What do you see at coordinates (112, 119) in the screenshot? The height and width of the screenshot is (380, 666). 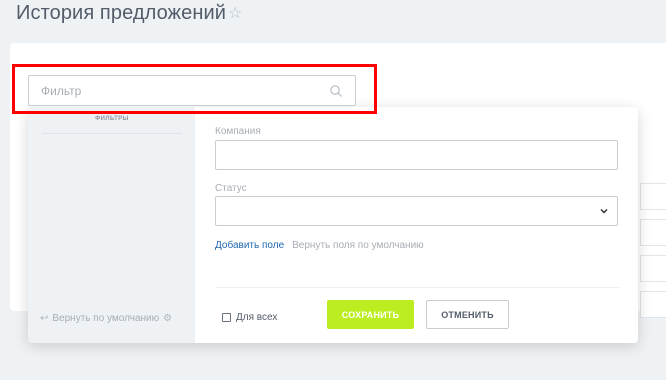 I see `filters-heading: ФИЛЬТРЫ` at bounding box center [112, 119].